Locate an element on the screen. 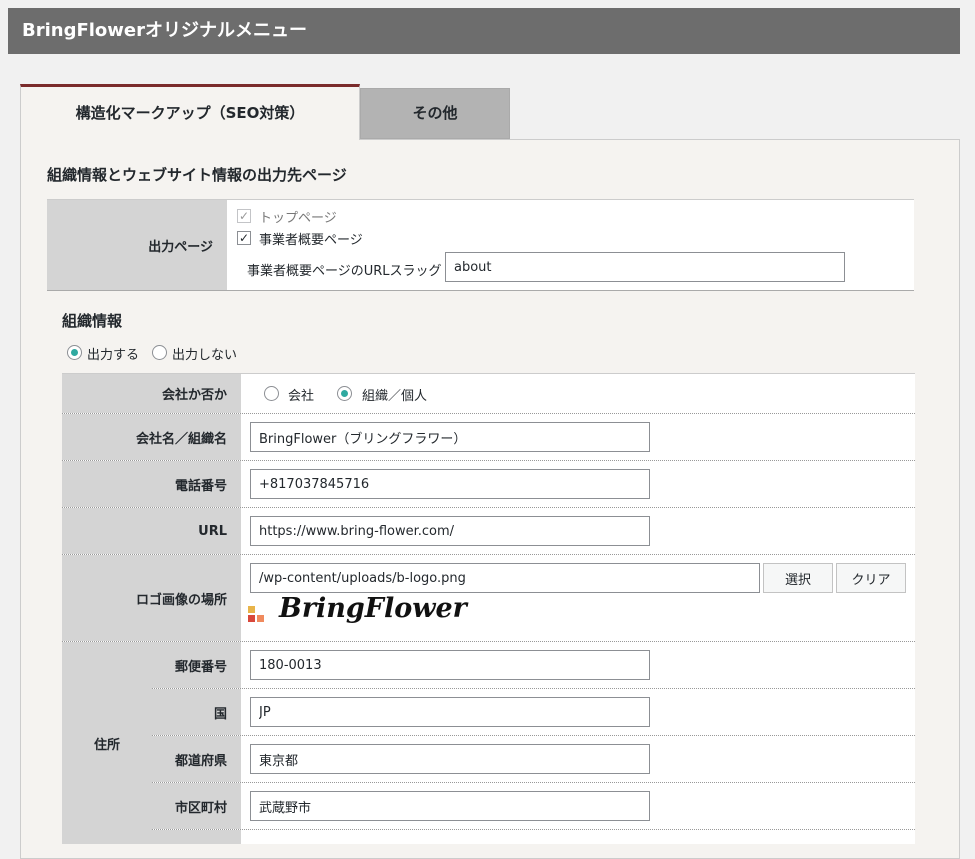  url-label: URL is located at coordinates (151, 531).